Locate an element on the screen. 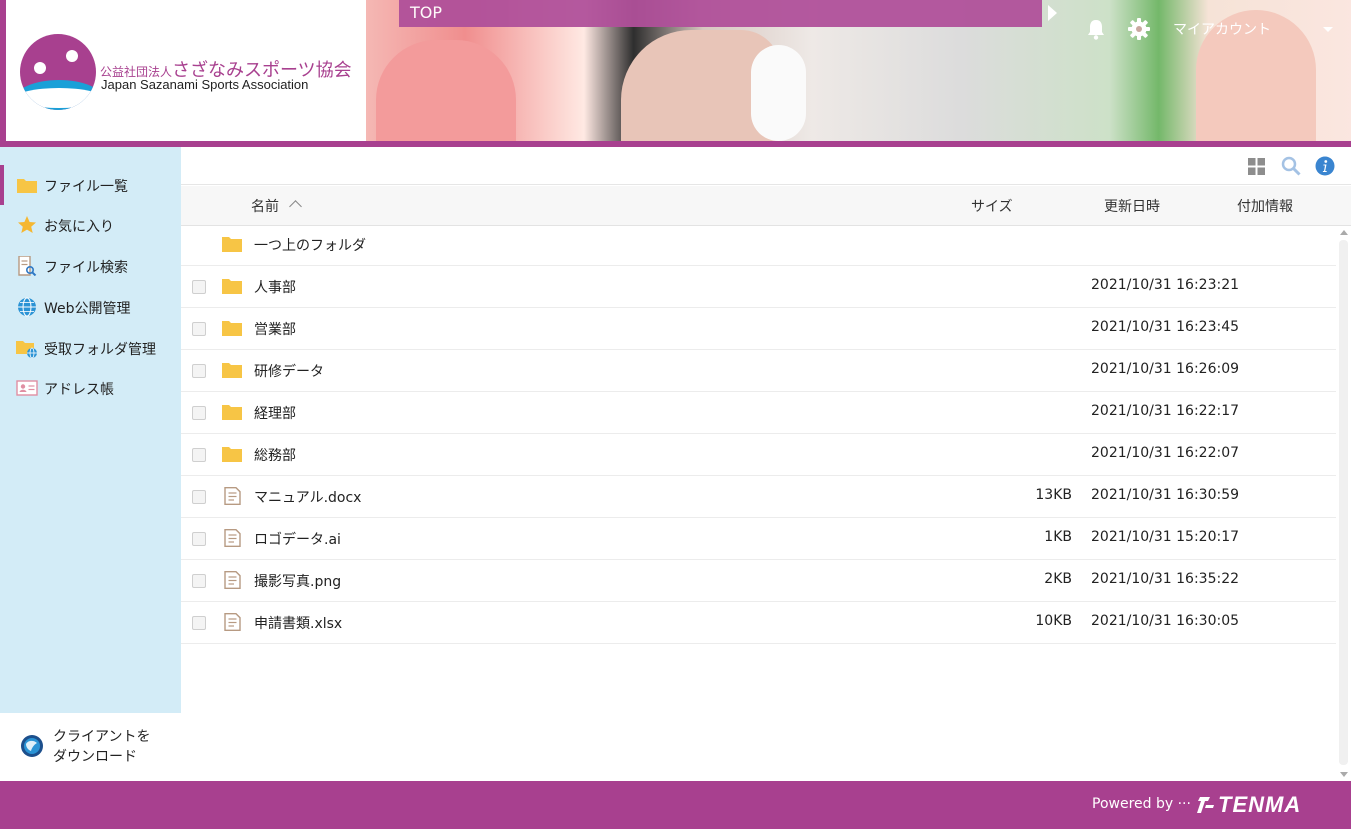  sidebar-item-address-book: アドレス帳 is located at coordinates (90, 388).